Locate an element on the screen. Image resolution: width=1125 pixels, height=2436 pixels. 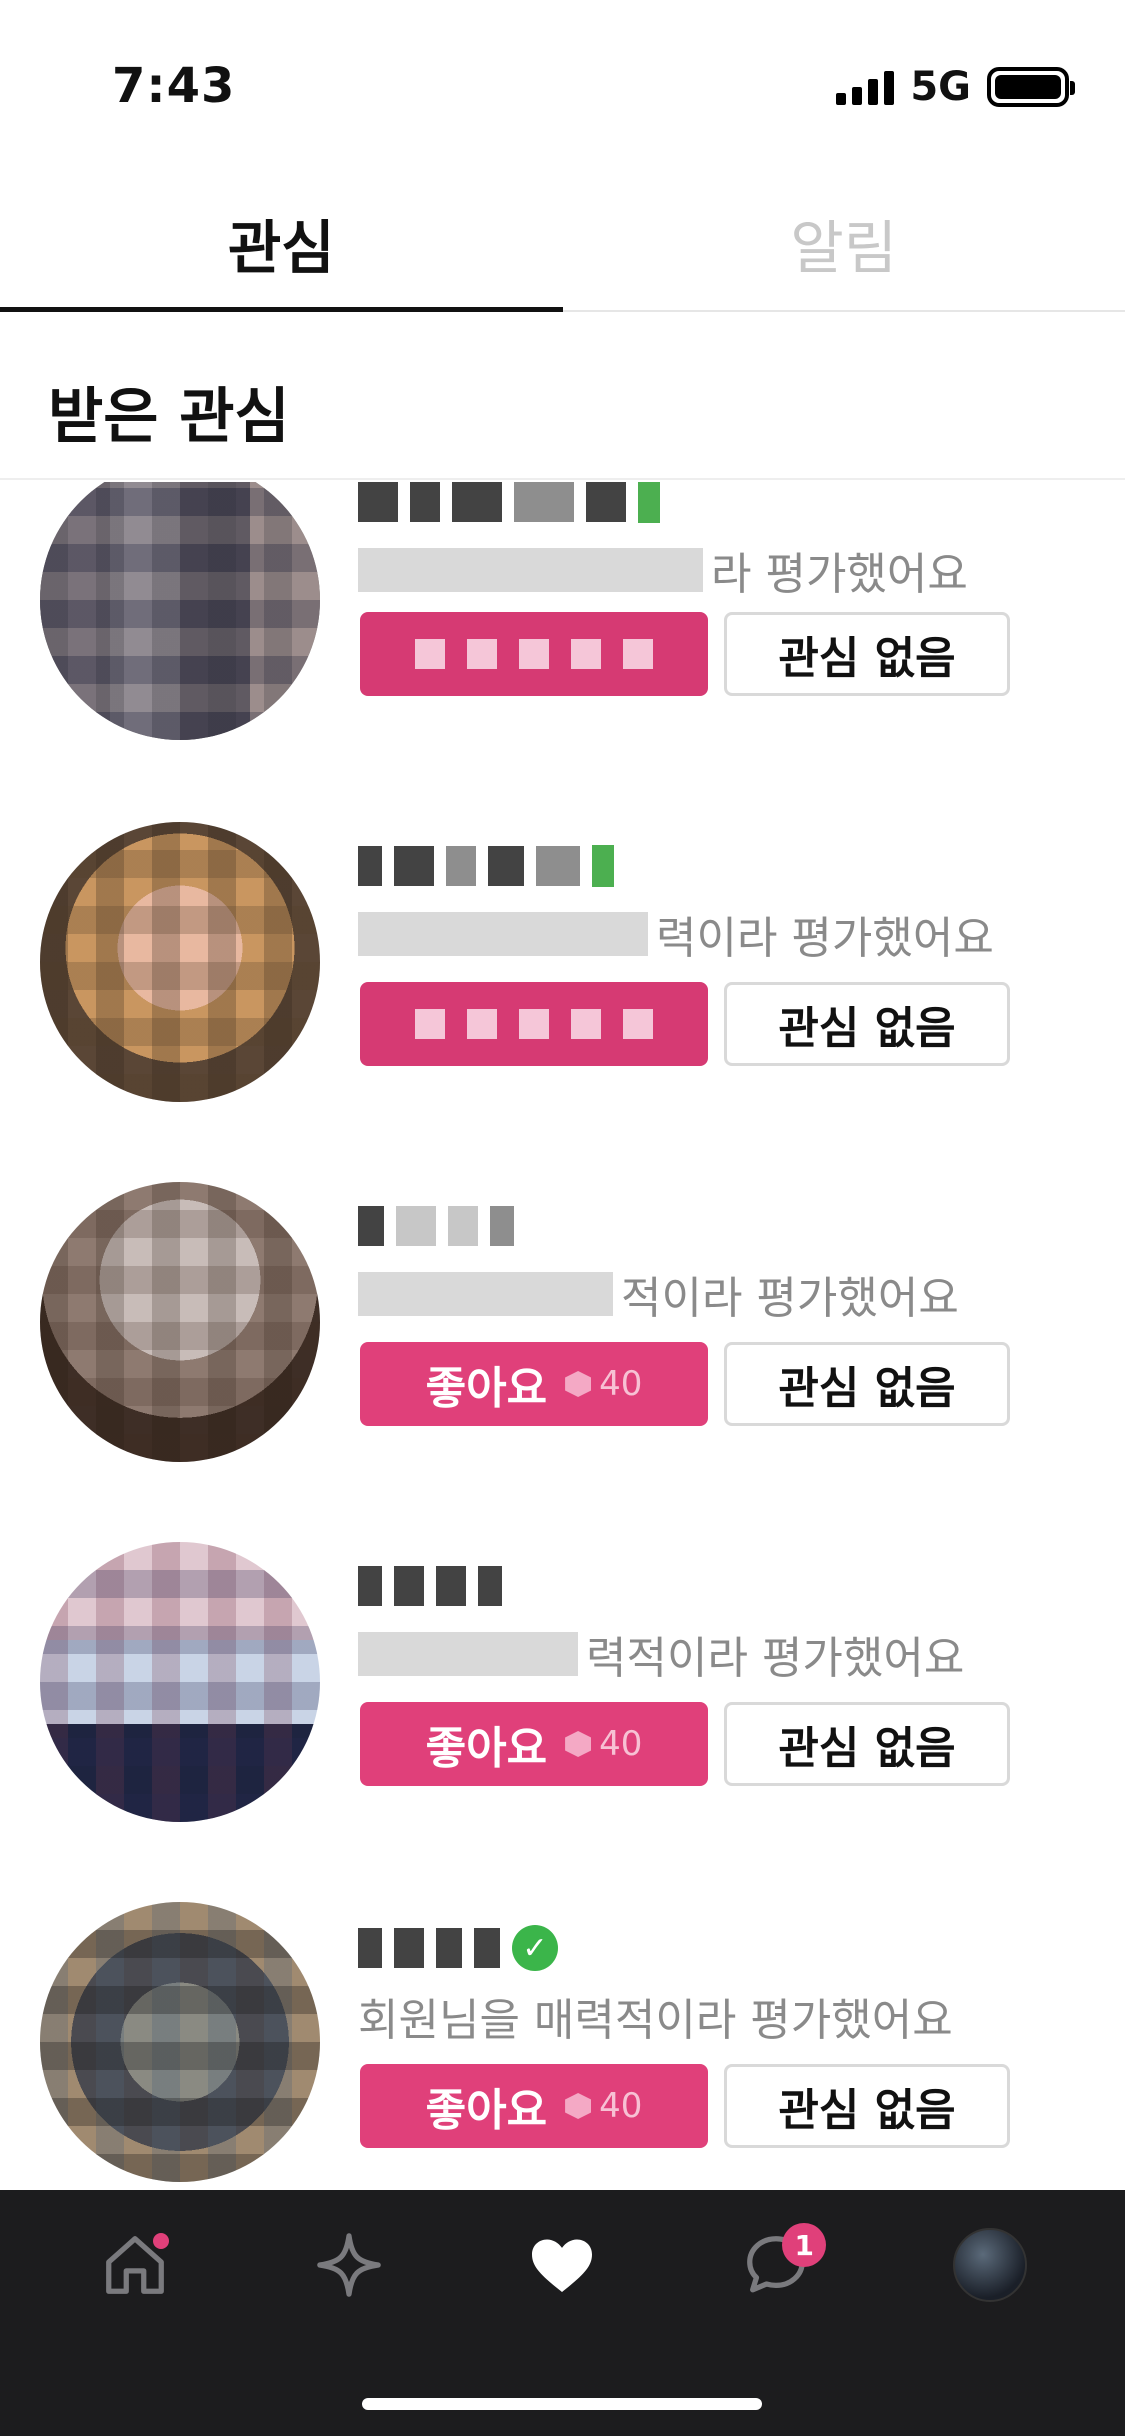
list-item: 라 평가했어요 관심 없음 is located at coordinates (562, 651).